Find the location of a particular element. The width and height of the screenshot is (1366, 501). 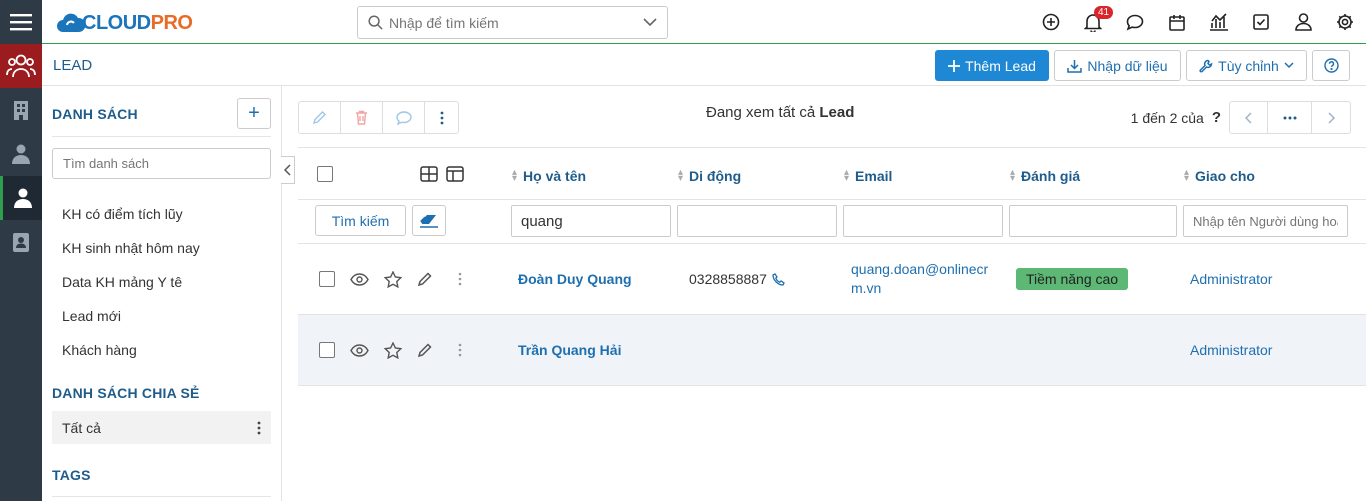

pagination: 1 đến 2 của ? is located at coordinates (1241, 117).